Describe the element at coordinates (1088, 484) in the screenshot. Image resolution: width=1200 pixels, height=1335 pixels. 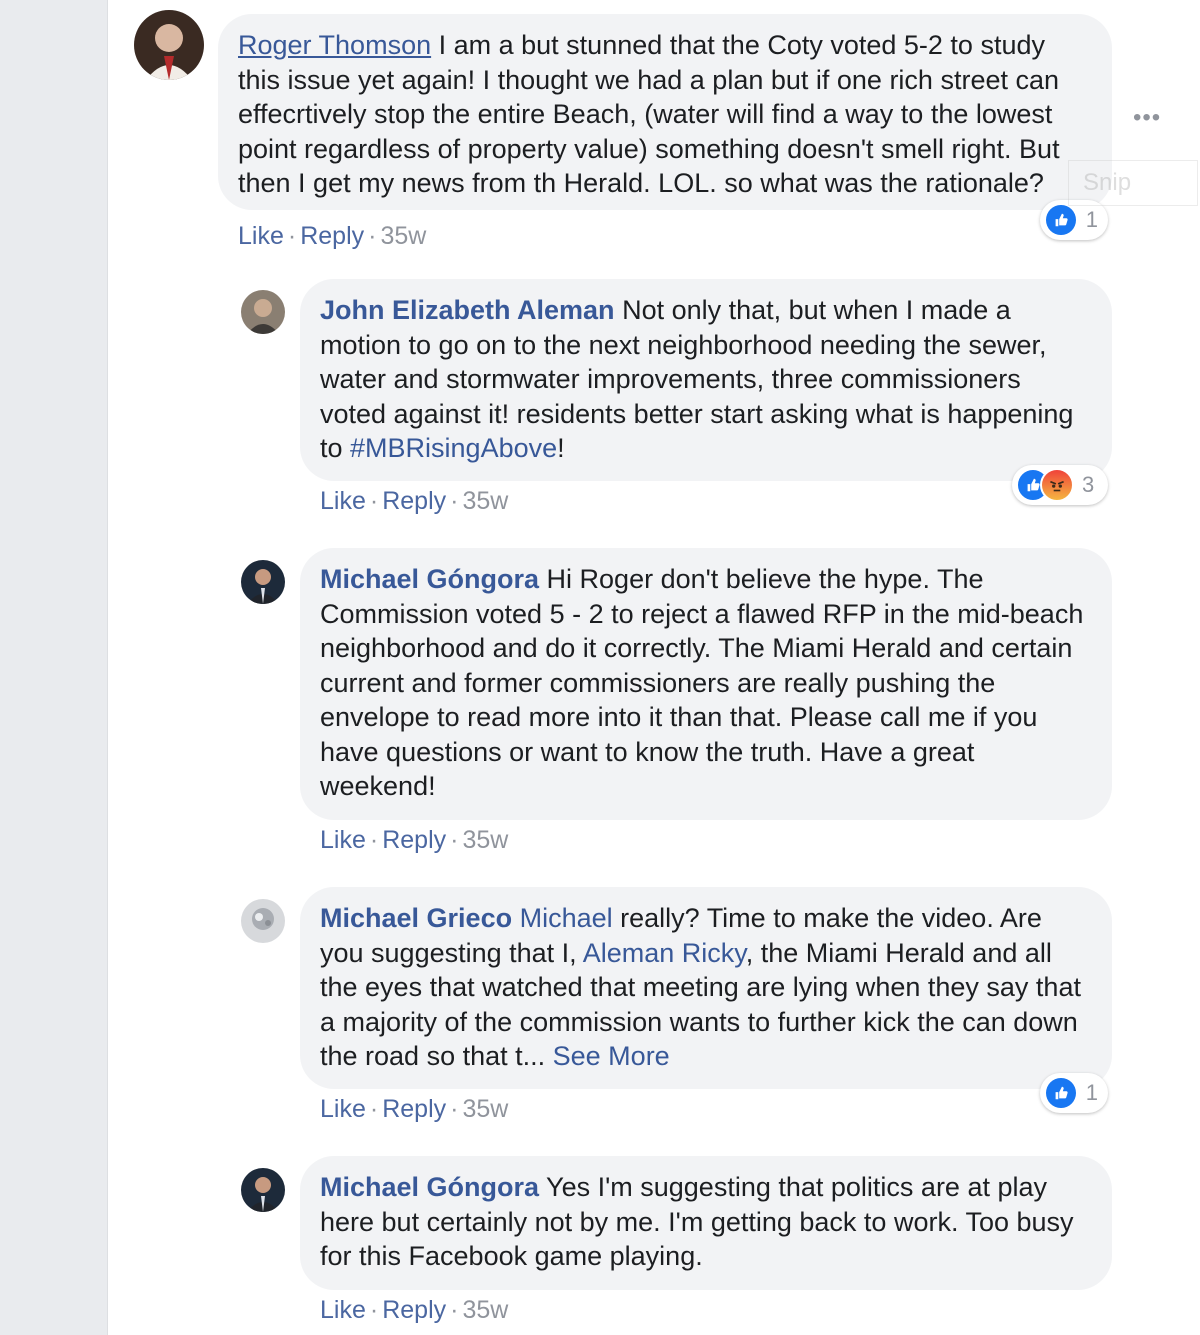
I see `reaction-count: 3` at that location.